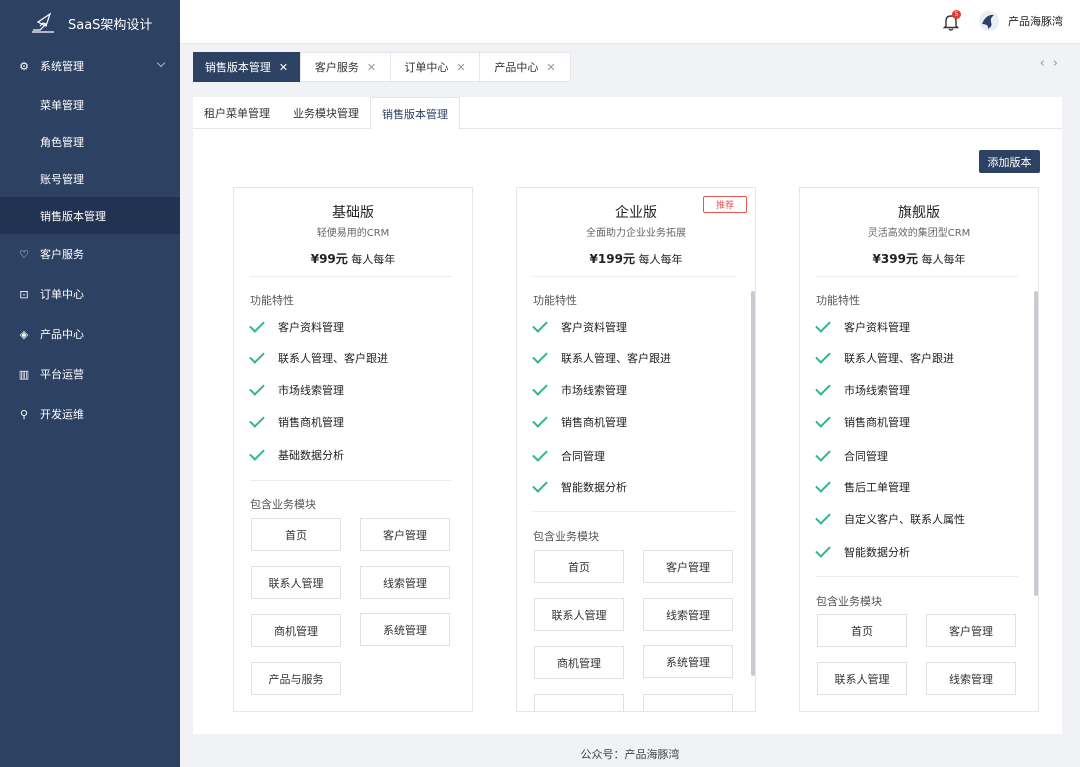 This screenshot has height=767, width=1080. I want to click on price-value: ¥399元, so click(895, 259).